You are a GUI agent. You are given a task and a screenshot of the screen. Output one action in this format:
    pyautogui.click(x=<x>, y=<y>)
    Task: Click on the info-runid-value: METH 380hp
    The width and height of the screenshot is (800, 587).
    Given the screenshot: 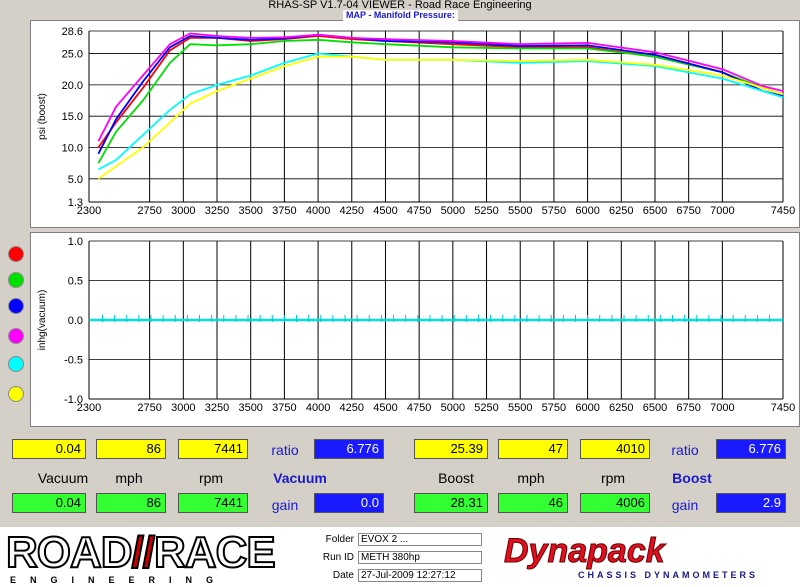 What is the action you would take?
    pyautogui.click(x=420, y=557)
    